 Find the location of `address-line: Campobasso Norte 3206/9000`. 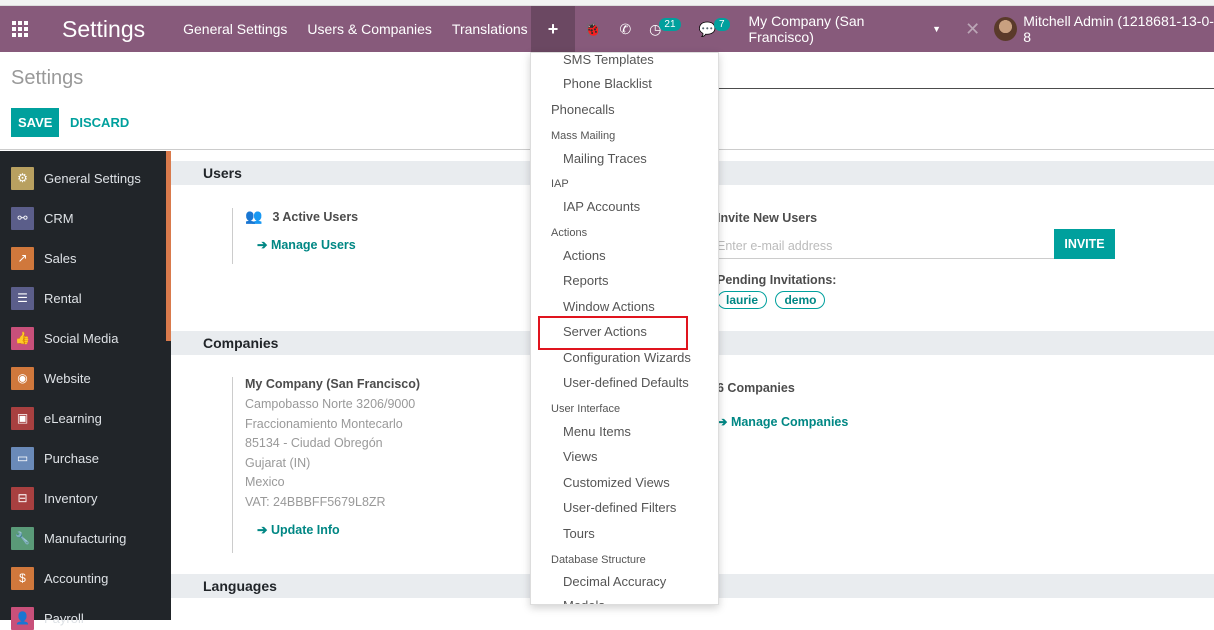

address-line: Campobasso Norte 3206/9000 is located at coordinates (330, 404).